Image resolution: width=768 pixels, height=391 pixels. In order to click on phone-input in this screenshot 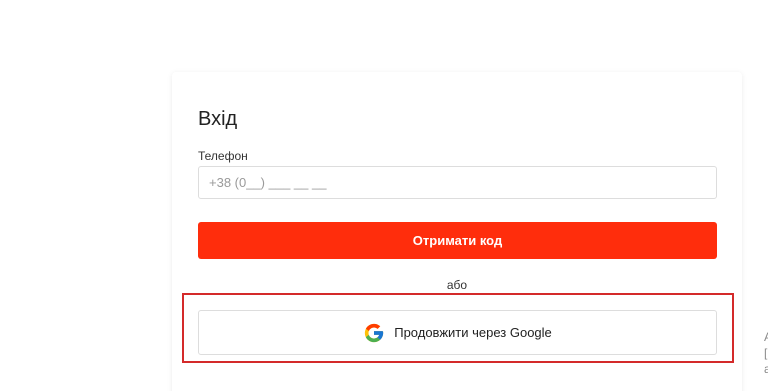, I will do `click(457, 182)`.